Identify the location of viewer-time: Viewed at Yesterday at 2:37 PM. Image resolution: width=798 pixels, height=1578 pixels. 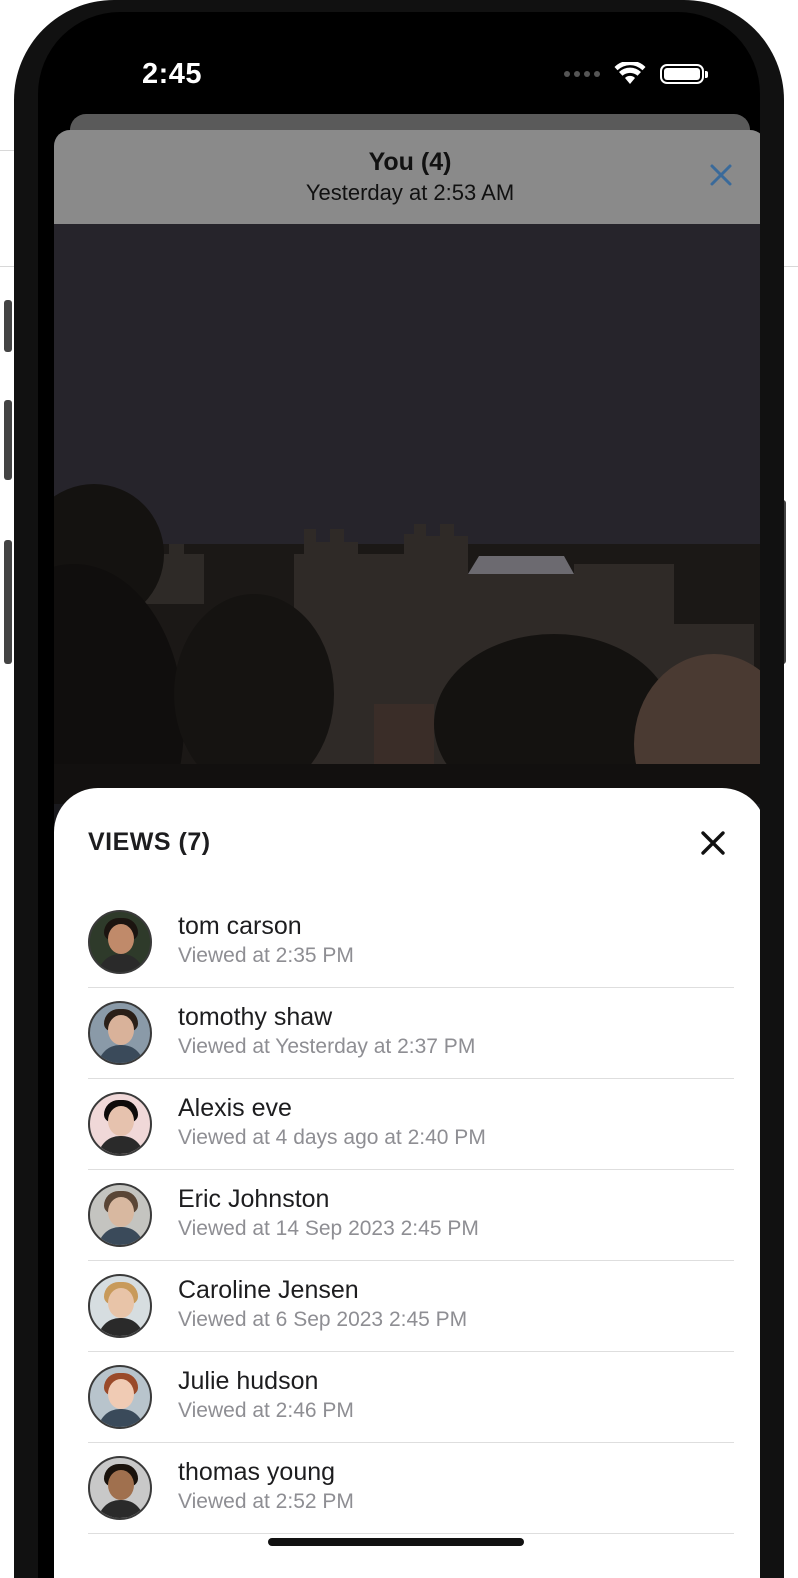
(327, 1046).